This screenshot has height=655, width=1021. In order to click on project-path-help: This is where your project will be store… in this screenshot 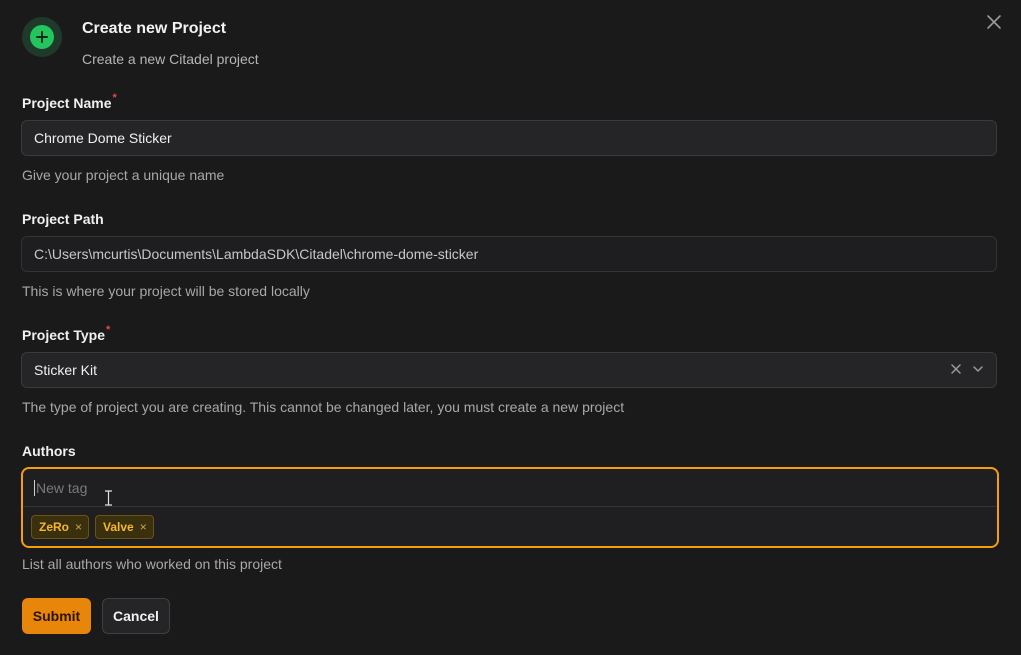, I will do `click(166, 291)`.